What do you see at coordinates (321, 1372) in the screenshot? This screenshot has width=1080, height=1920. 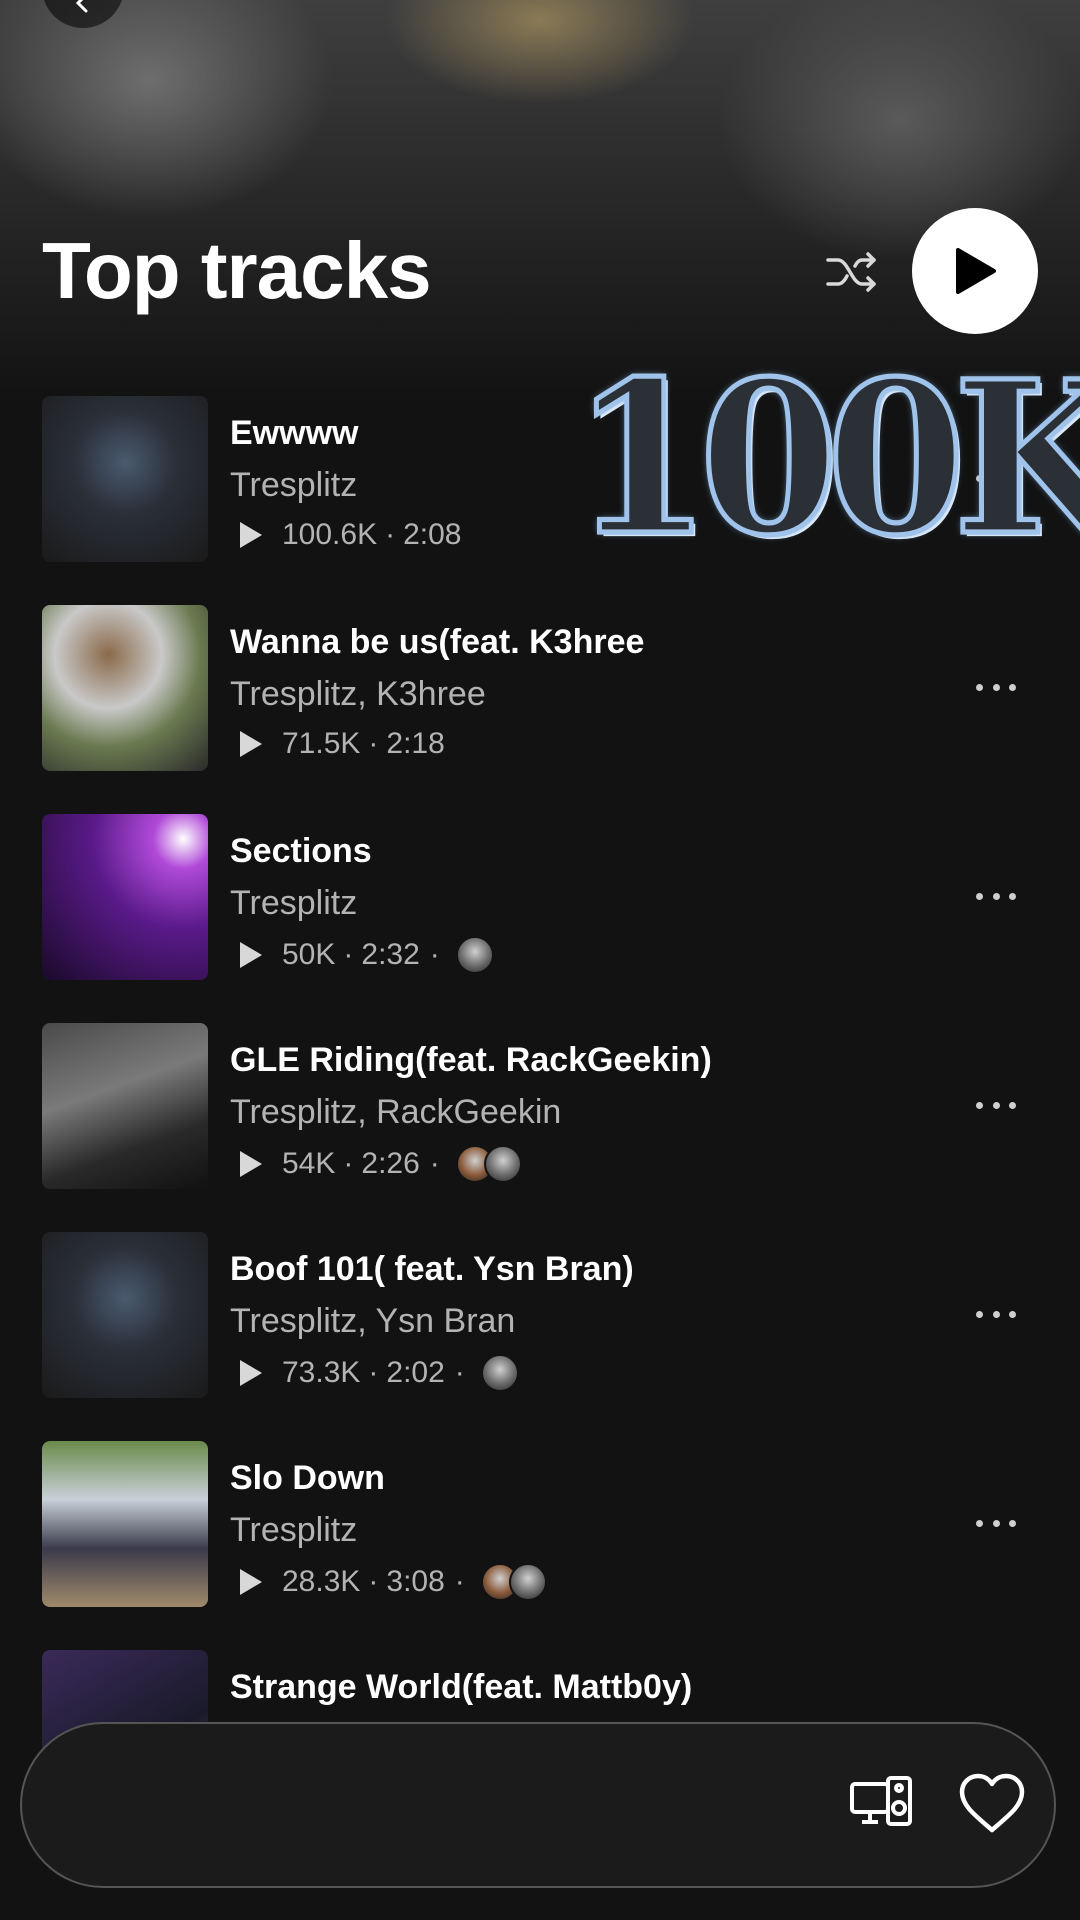 I see `play-count: 73.3K` at bounding box center [321, 1372].